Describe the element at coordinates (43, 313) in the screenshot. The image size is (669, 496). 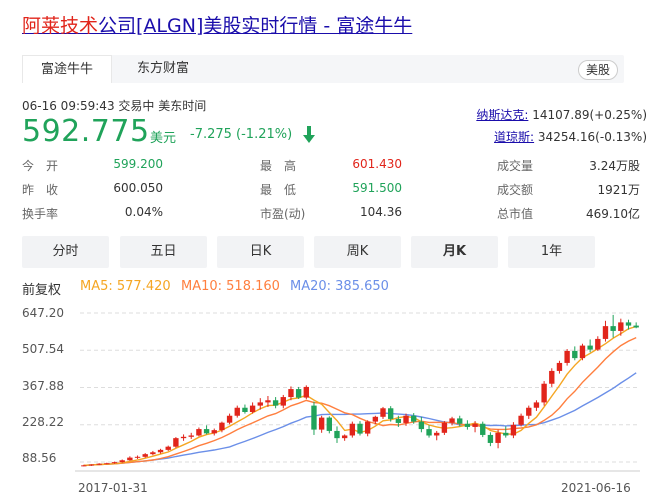
I see `y-tick-label: 647.20` at that location.